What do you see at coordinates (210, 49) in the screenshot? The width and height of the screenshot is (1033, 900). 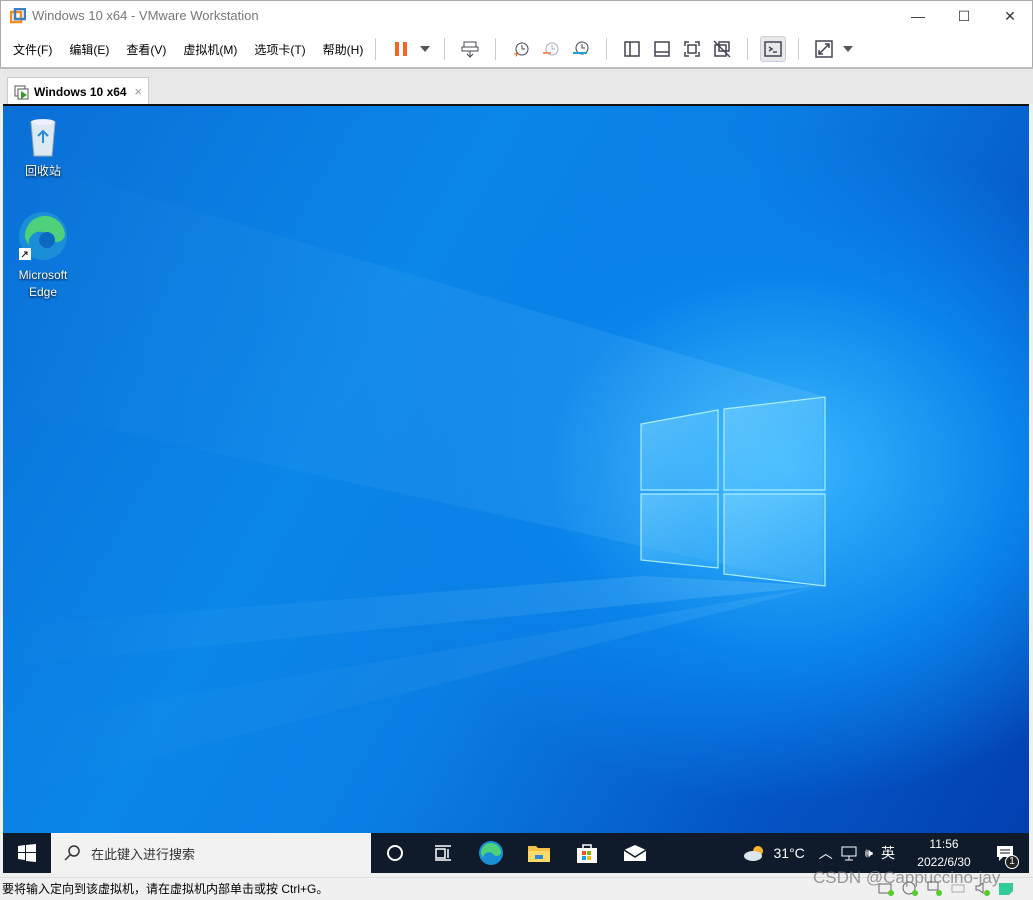 I see `menu-vm: 虚拟机(M)` at bounding box center [210, 49].